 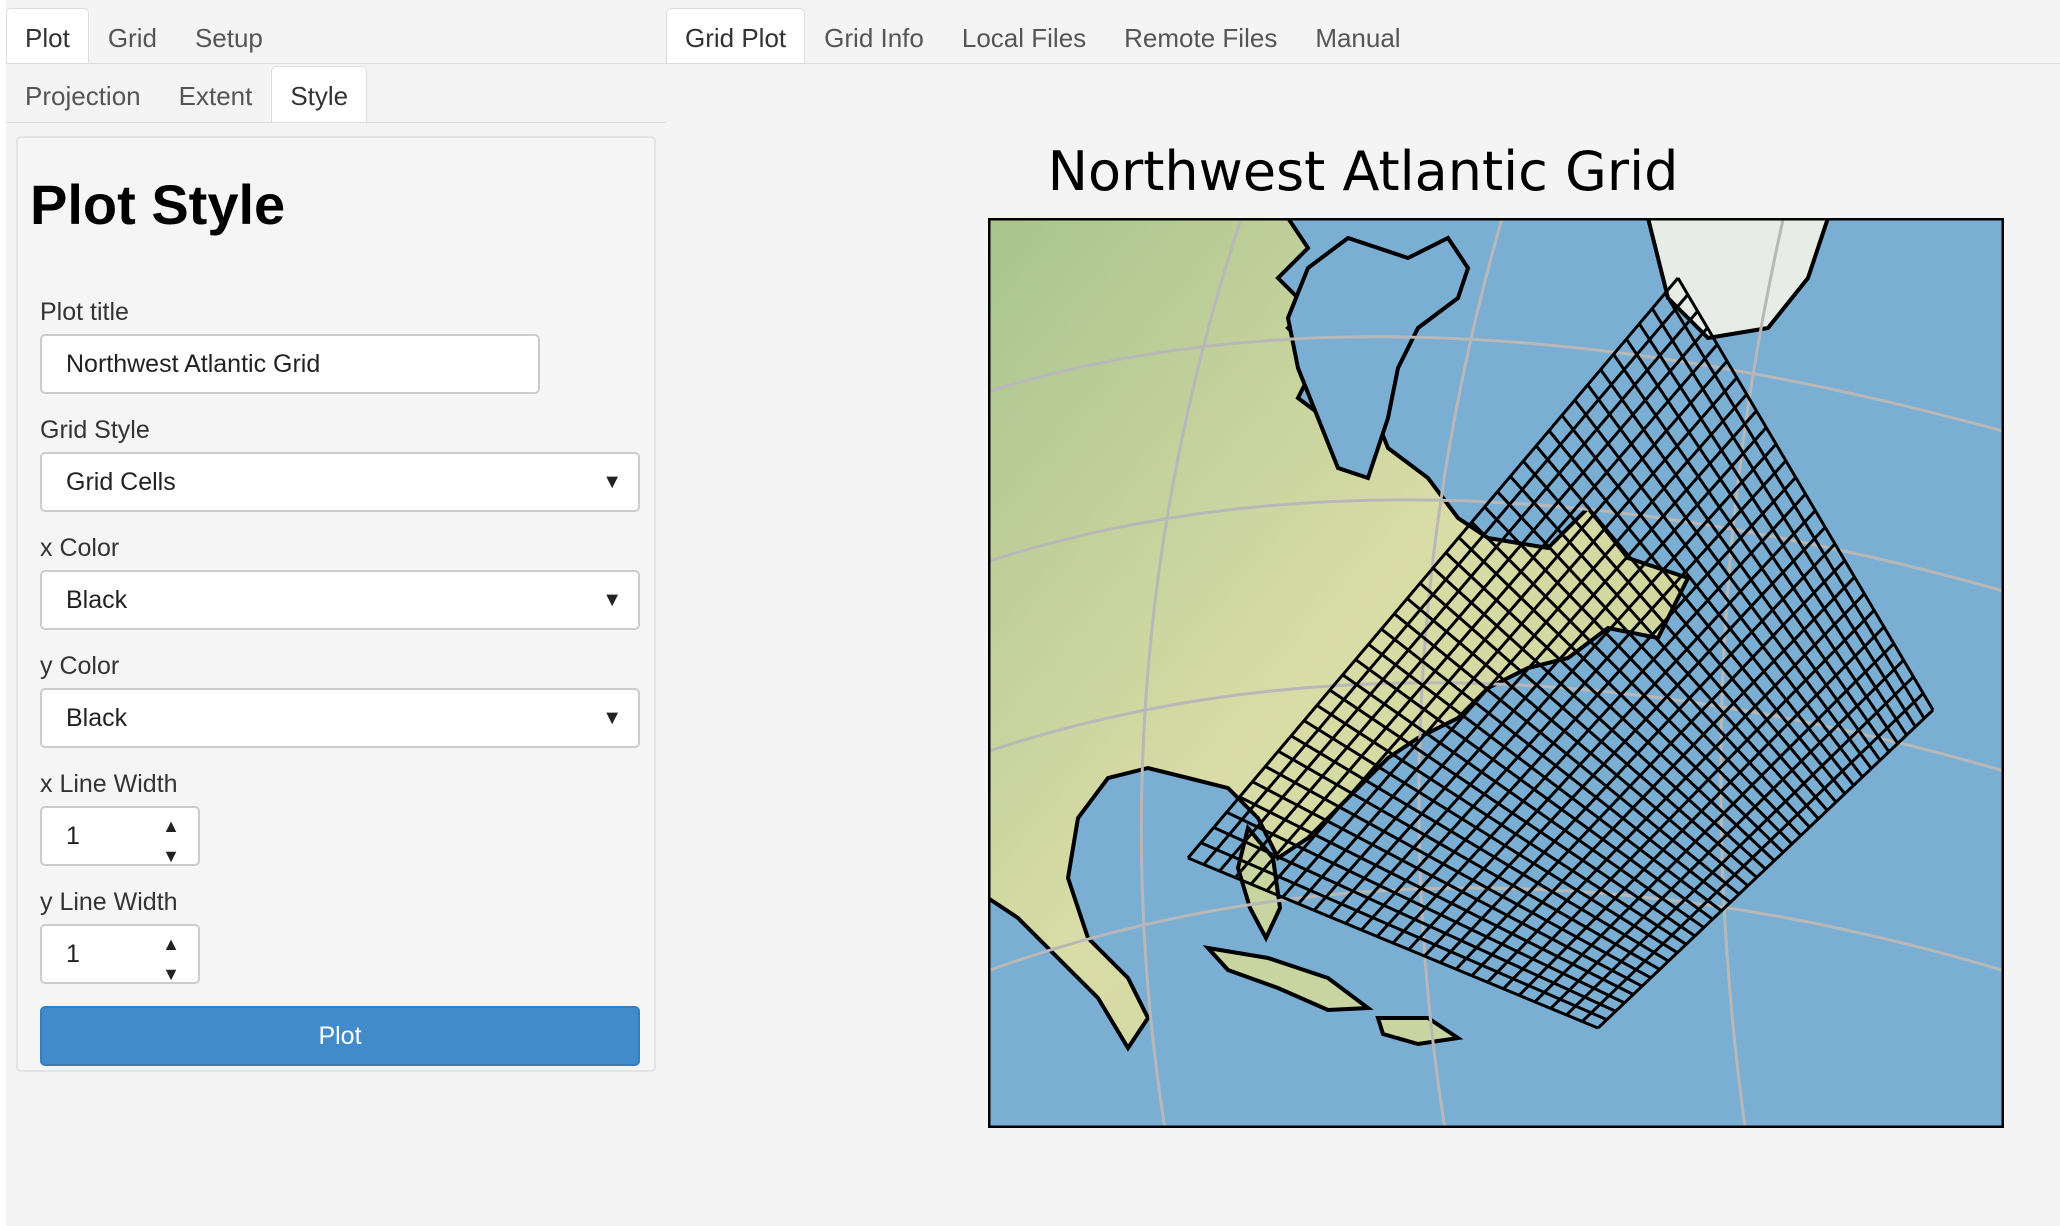 What do you see at coordinates (97, 600) in the screenshot?
I see `x-color-value: Black` at bounding box center [97, 600].